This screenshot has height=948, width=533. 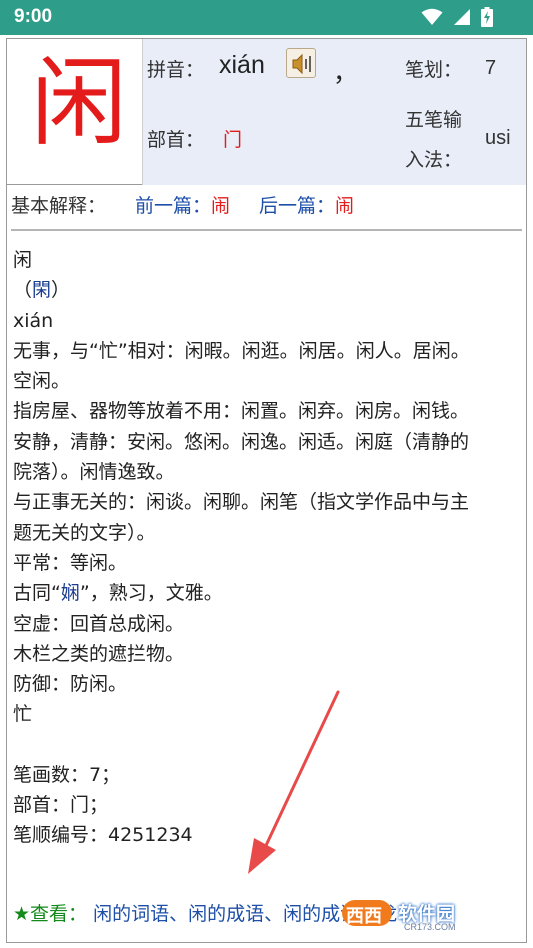 I want to click on next-entry-link: 后一篇：闹, so click(x=306, y=204).